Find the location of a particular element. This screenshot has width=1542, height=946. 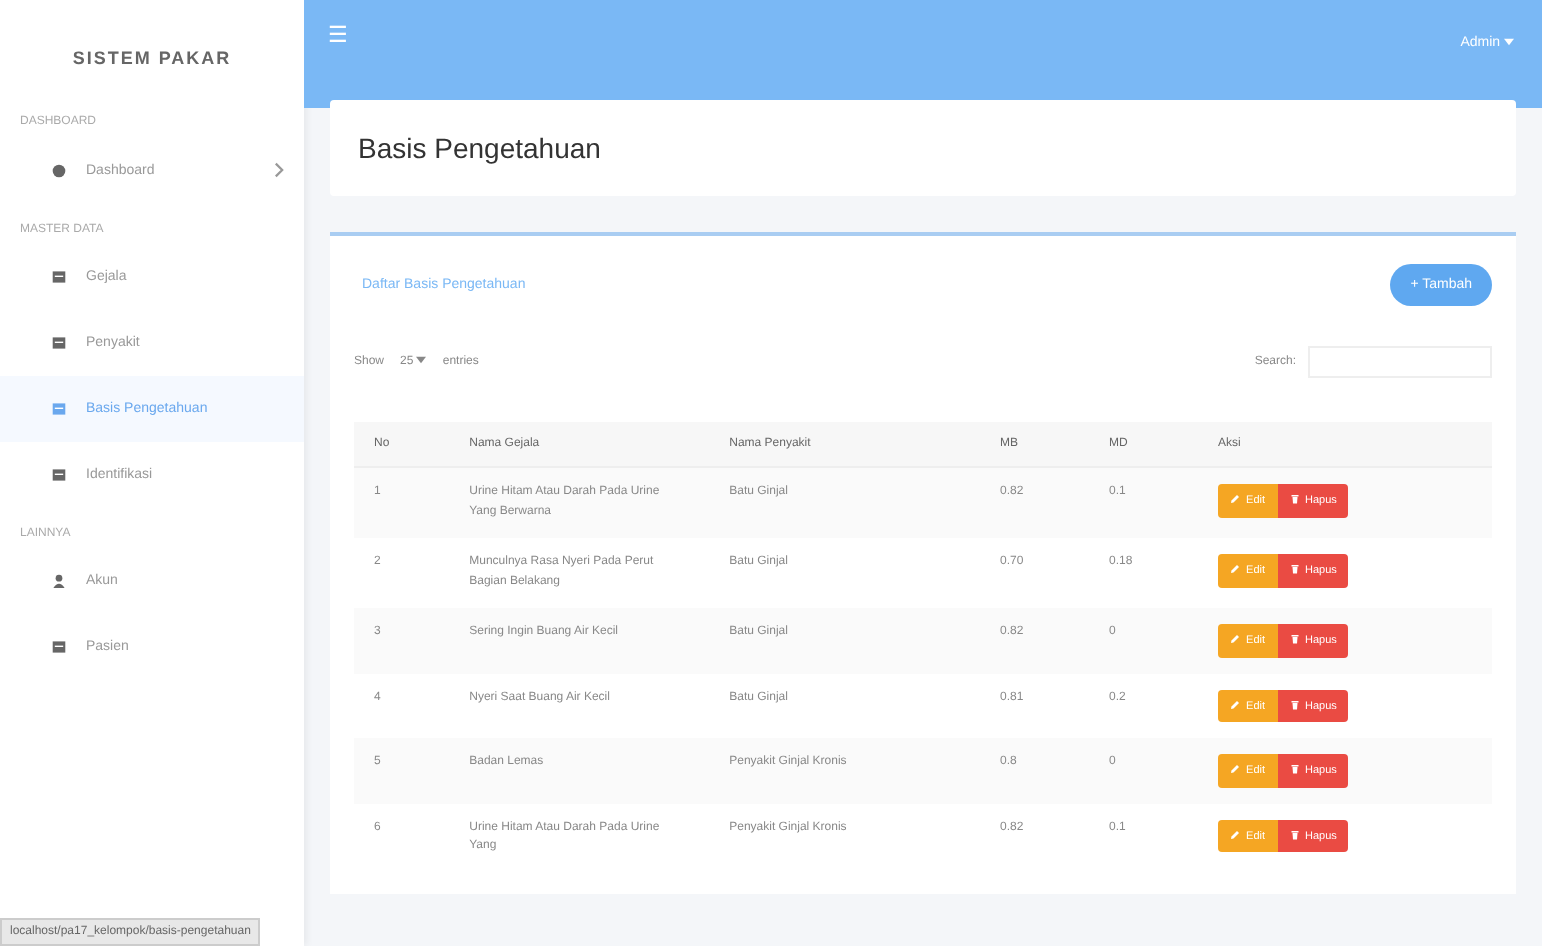

dashboard-icon is located at coordinates (59, 170).